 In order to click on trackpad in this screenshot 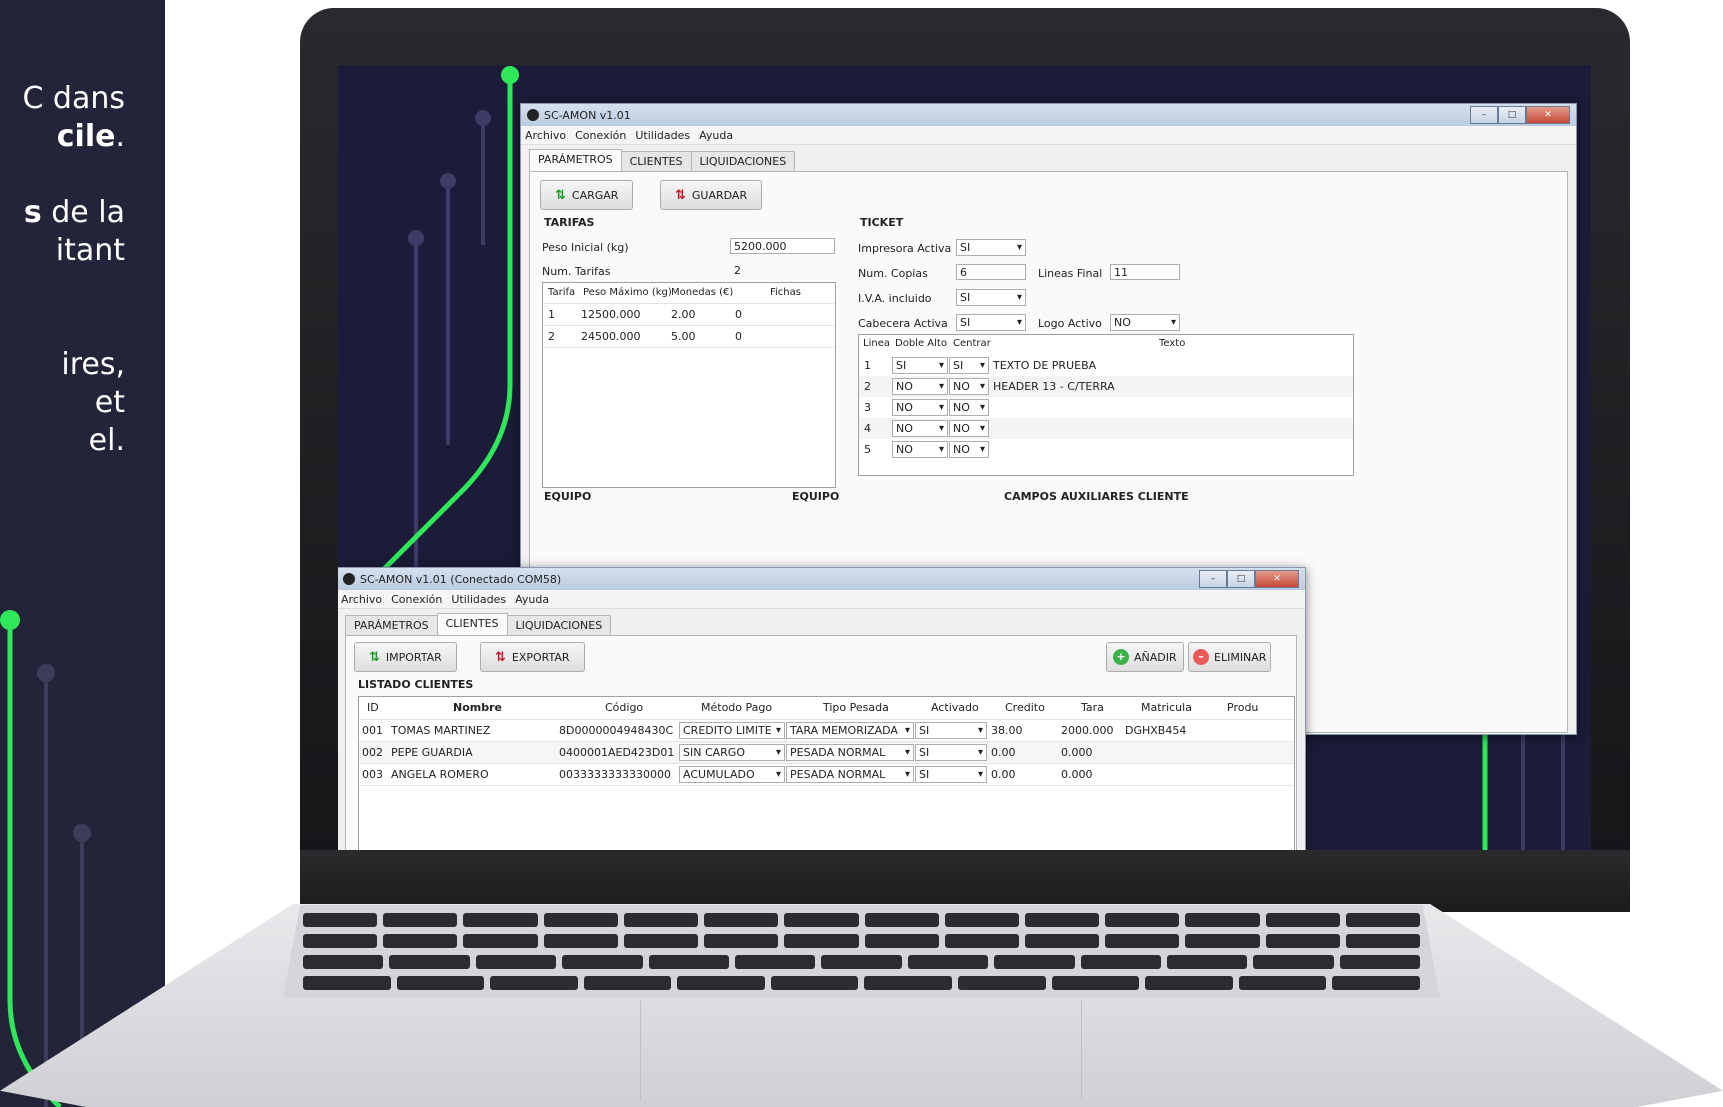, I will do `click(861, 1050)`.